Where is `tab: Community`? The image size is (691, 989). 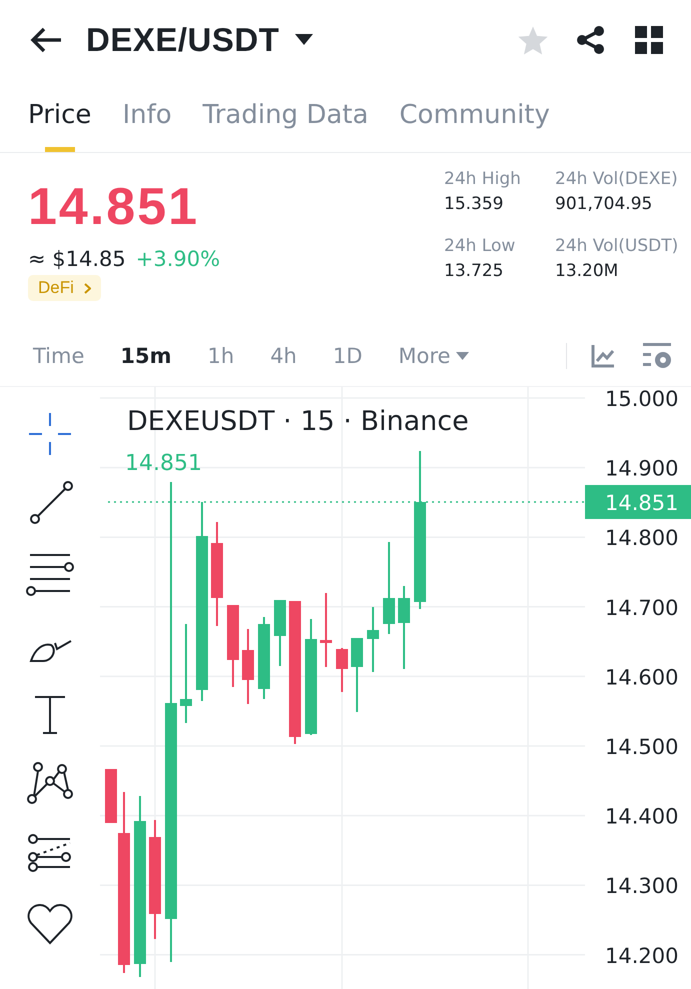 tab: Community is located at coordinates (474, 116).